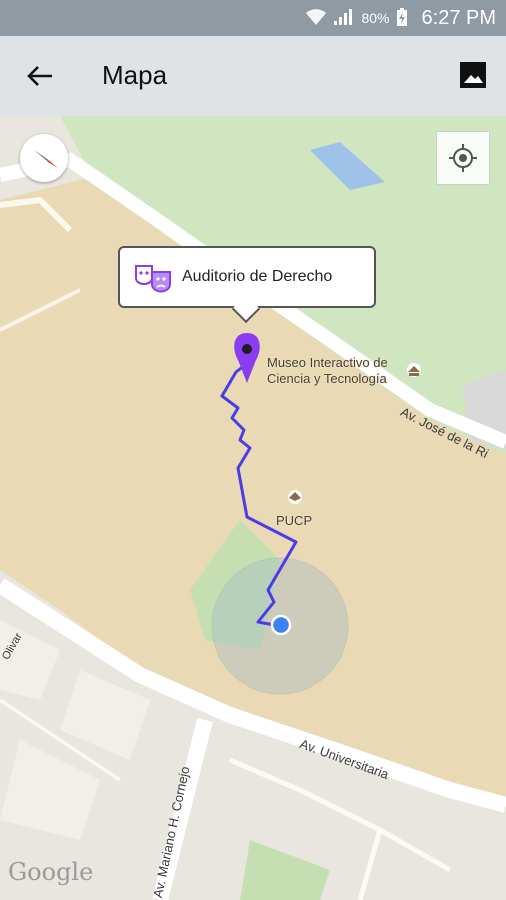 The image size is (506, 900). Describe the element at coordinates (327, 378) in the screenshot. I see `poi-museum-line2: Ciencia y Tecnología` at that location.